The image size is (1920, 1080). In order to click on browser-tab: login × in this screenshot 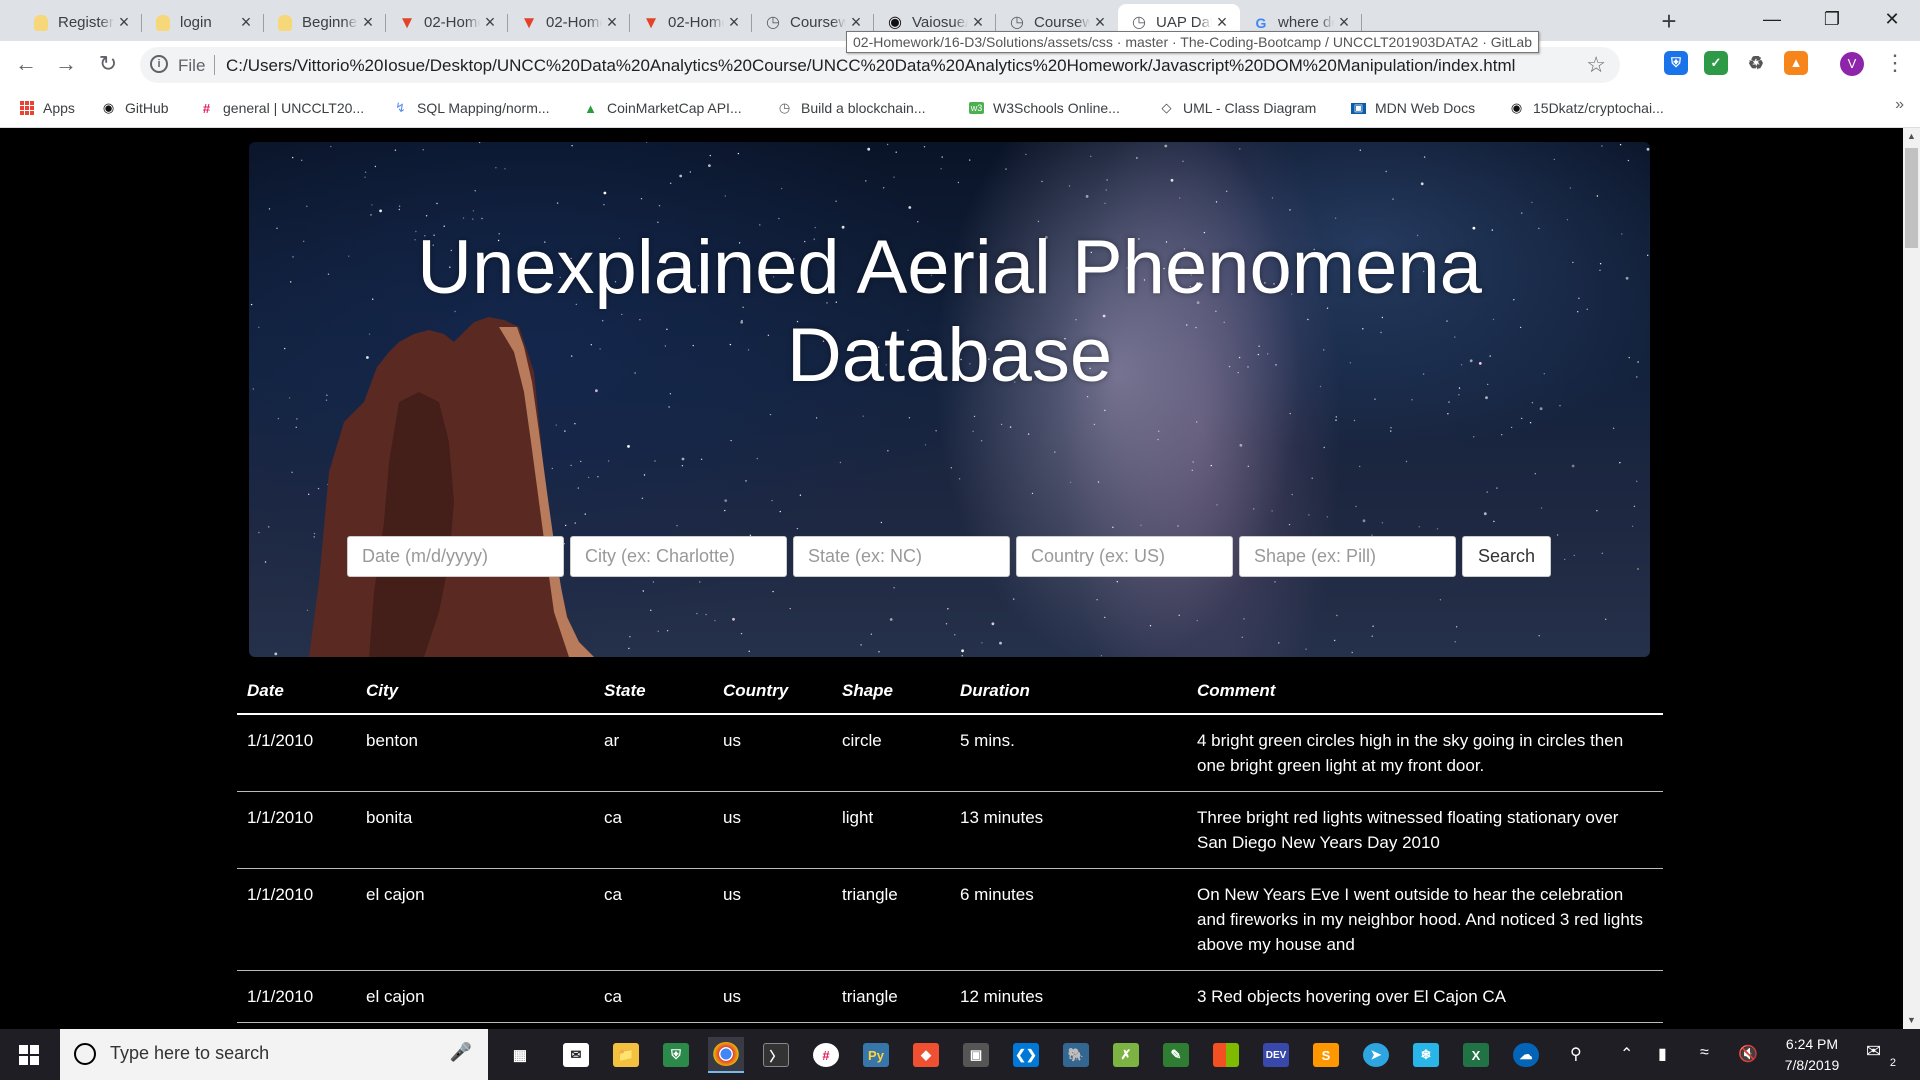, I will do `click(203, 22)`.